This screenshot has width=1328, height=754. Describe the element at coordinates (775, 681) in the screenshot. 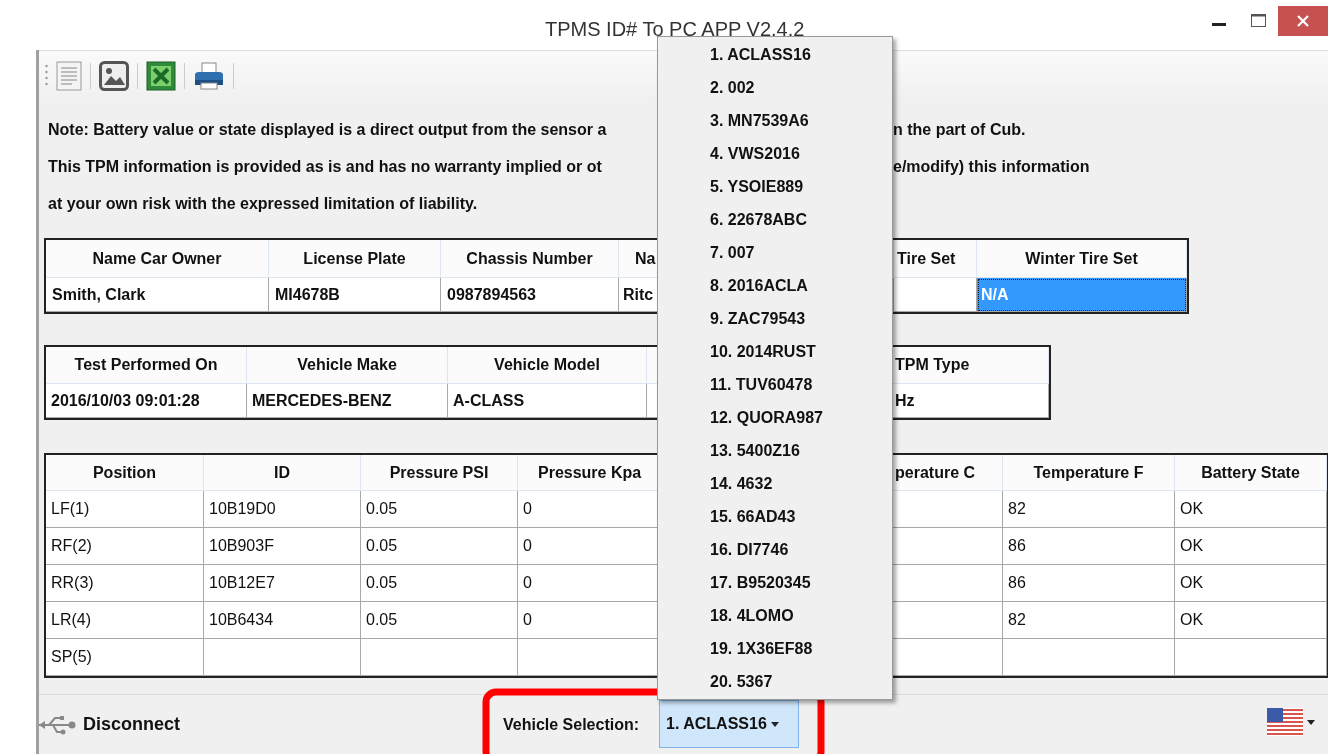

I see `dropdown-option: 20. 5367` at that location.